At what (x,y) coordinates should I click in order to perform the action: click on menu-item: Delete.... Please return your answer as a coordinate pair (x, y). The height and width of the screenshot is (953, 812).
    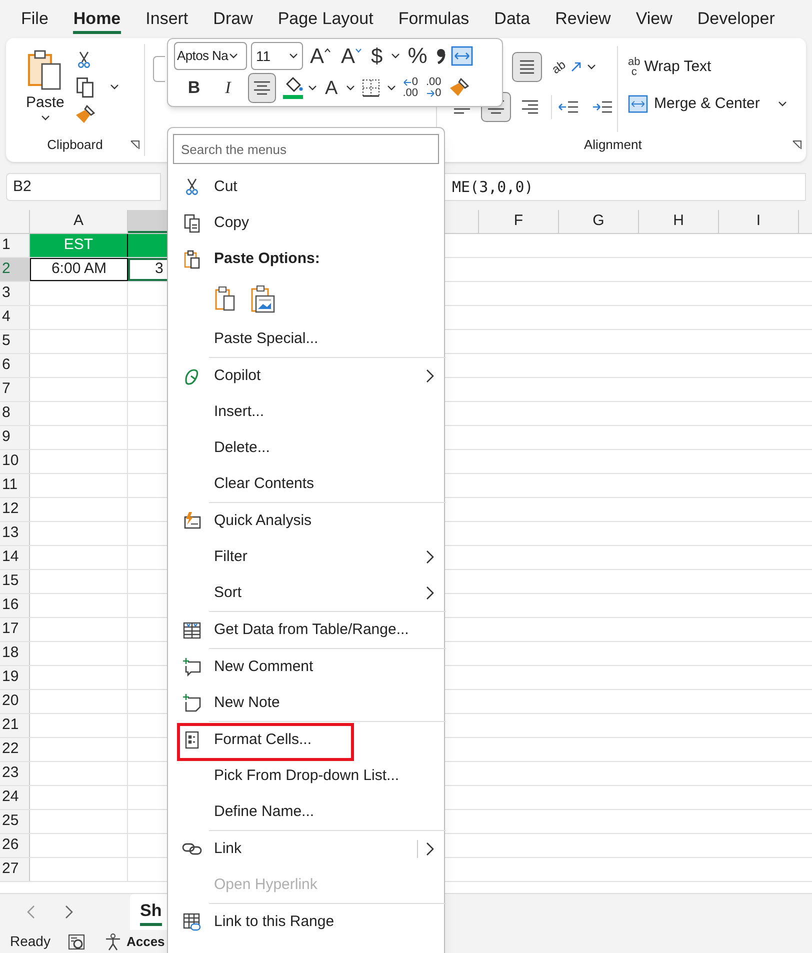
    Looking at the image, I should click on (306, 448).